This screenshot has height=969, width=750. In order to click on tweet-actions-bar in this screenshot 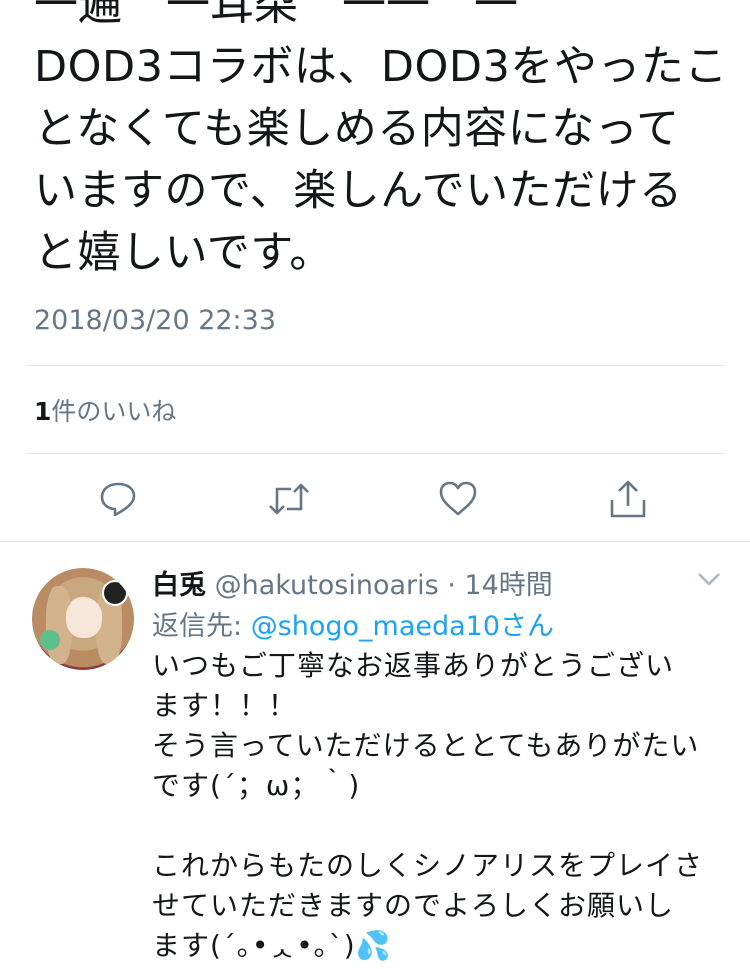, I will do `click(375, 499)`.